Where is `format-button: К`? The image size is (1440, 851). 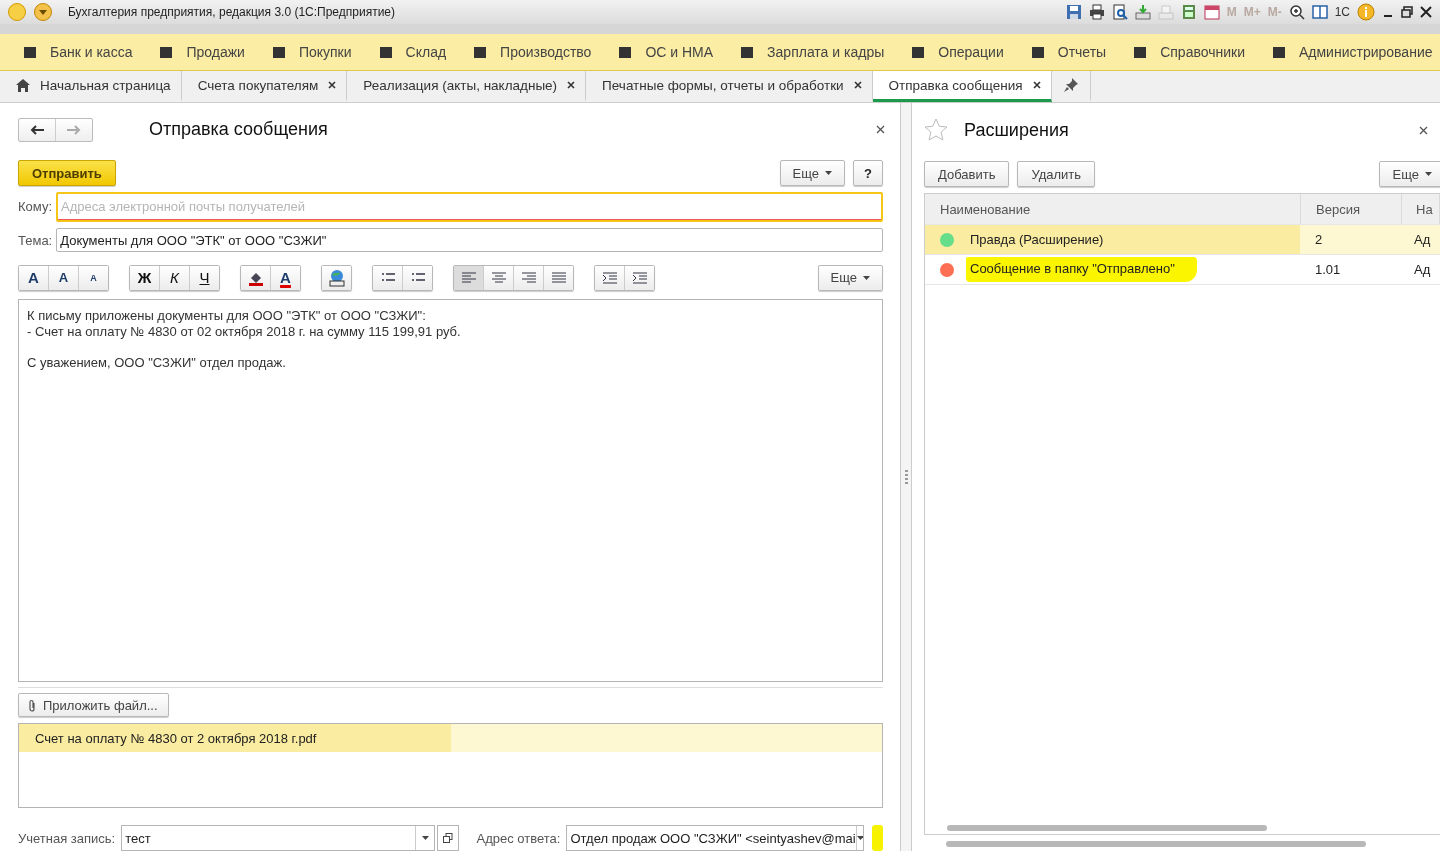
format-button: К is located at coordinates (175, 277).